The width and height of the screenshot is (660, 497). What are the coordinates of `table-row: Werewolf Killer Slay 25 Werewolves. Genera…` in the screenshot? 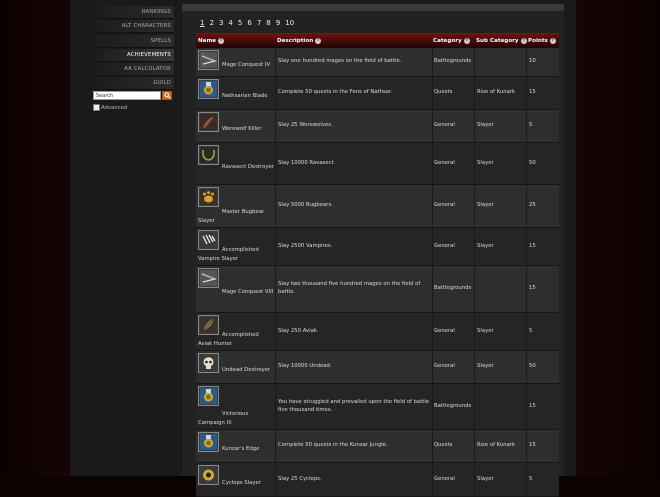 It's located at (377, 126).